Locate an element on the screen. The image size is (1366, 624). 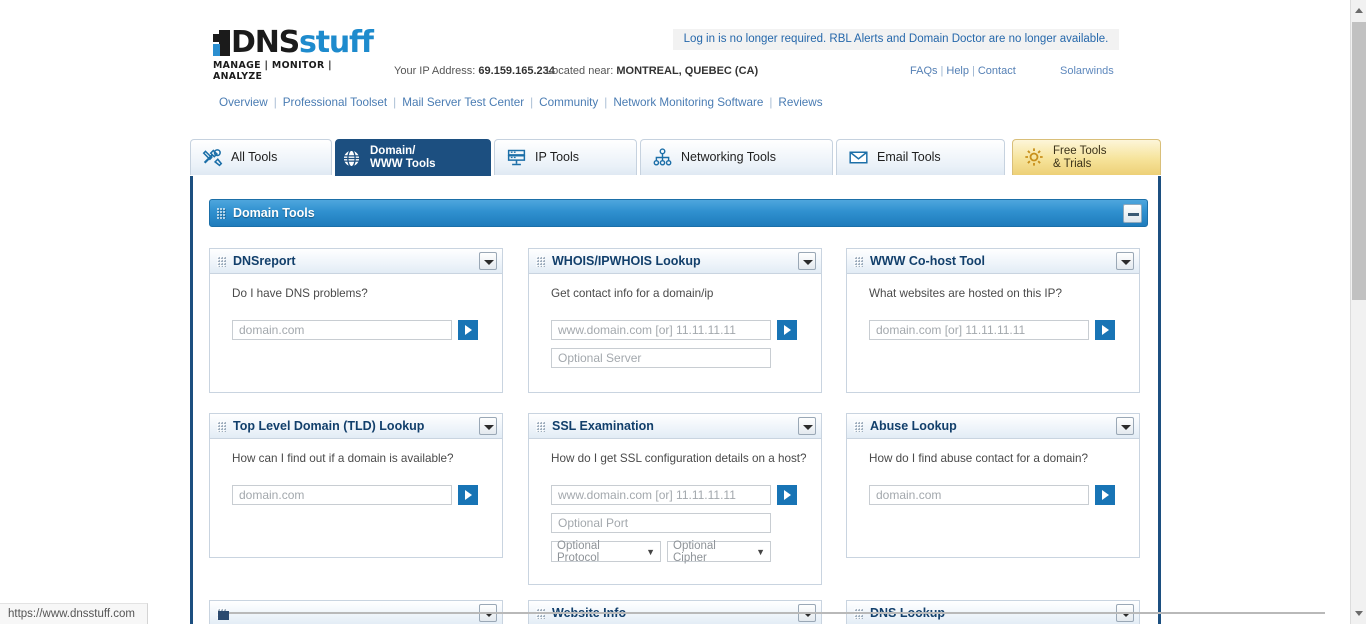
visitor-ip-value: 69.159.165.234 is located at coordinates (516, 71).